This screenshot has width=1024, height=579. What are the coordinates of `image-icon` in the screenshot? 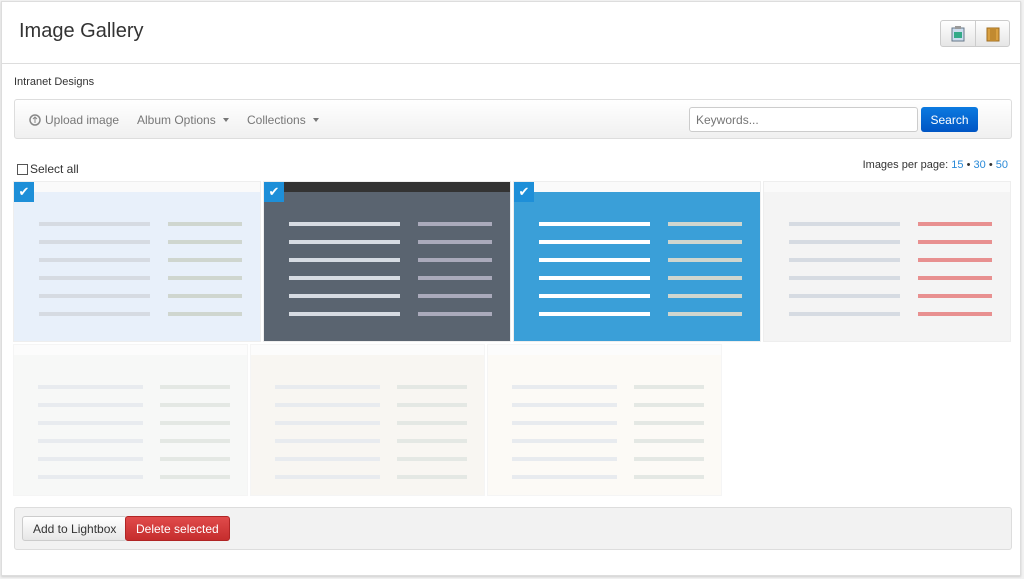 It's located at (958, 33).